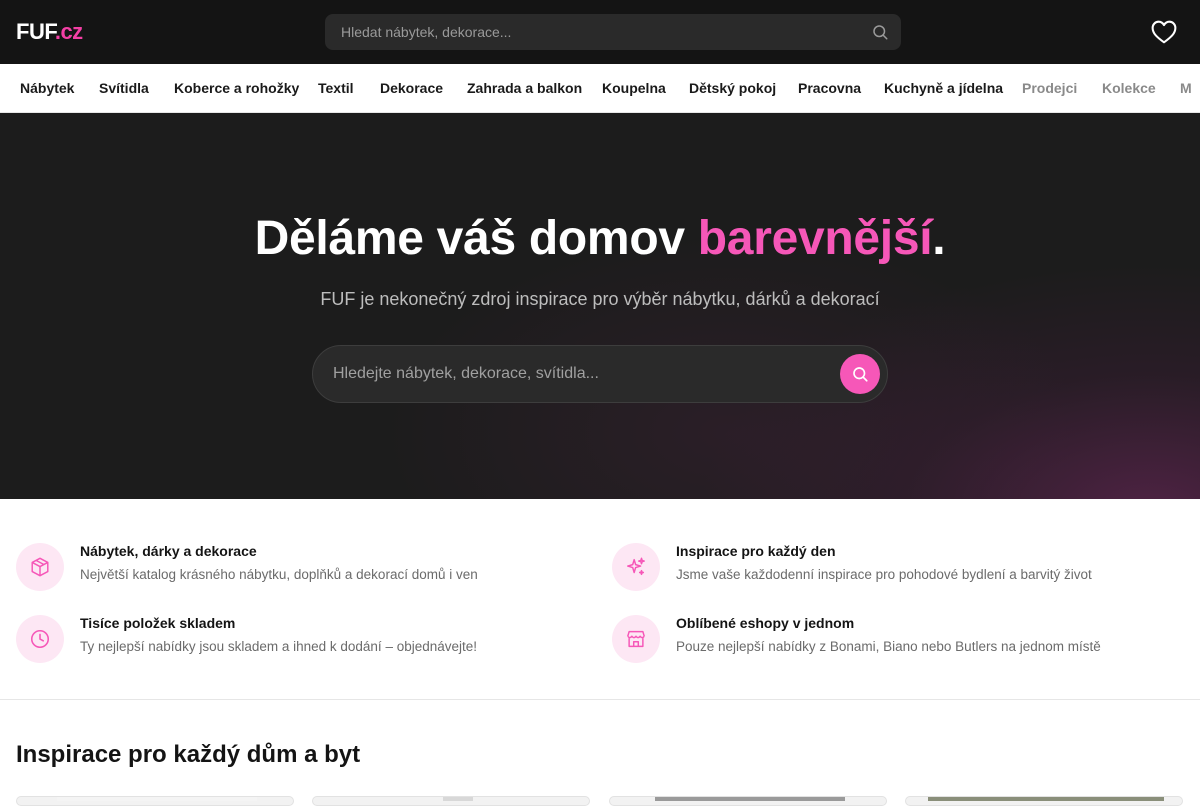  Describe the element at coordinates (411, 88) in the screenshot. I see `nav-item-dekorace: Dekorace` at that location.